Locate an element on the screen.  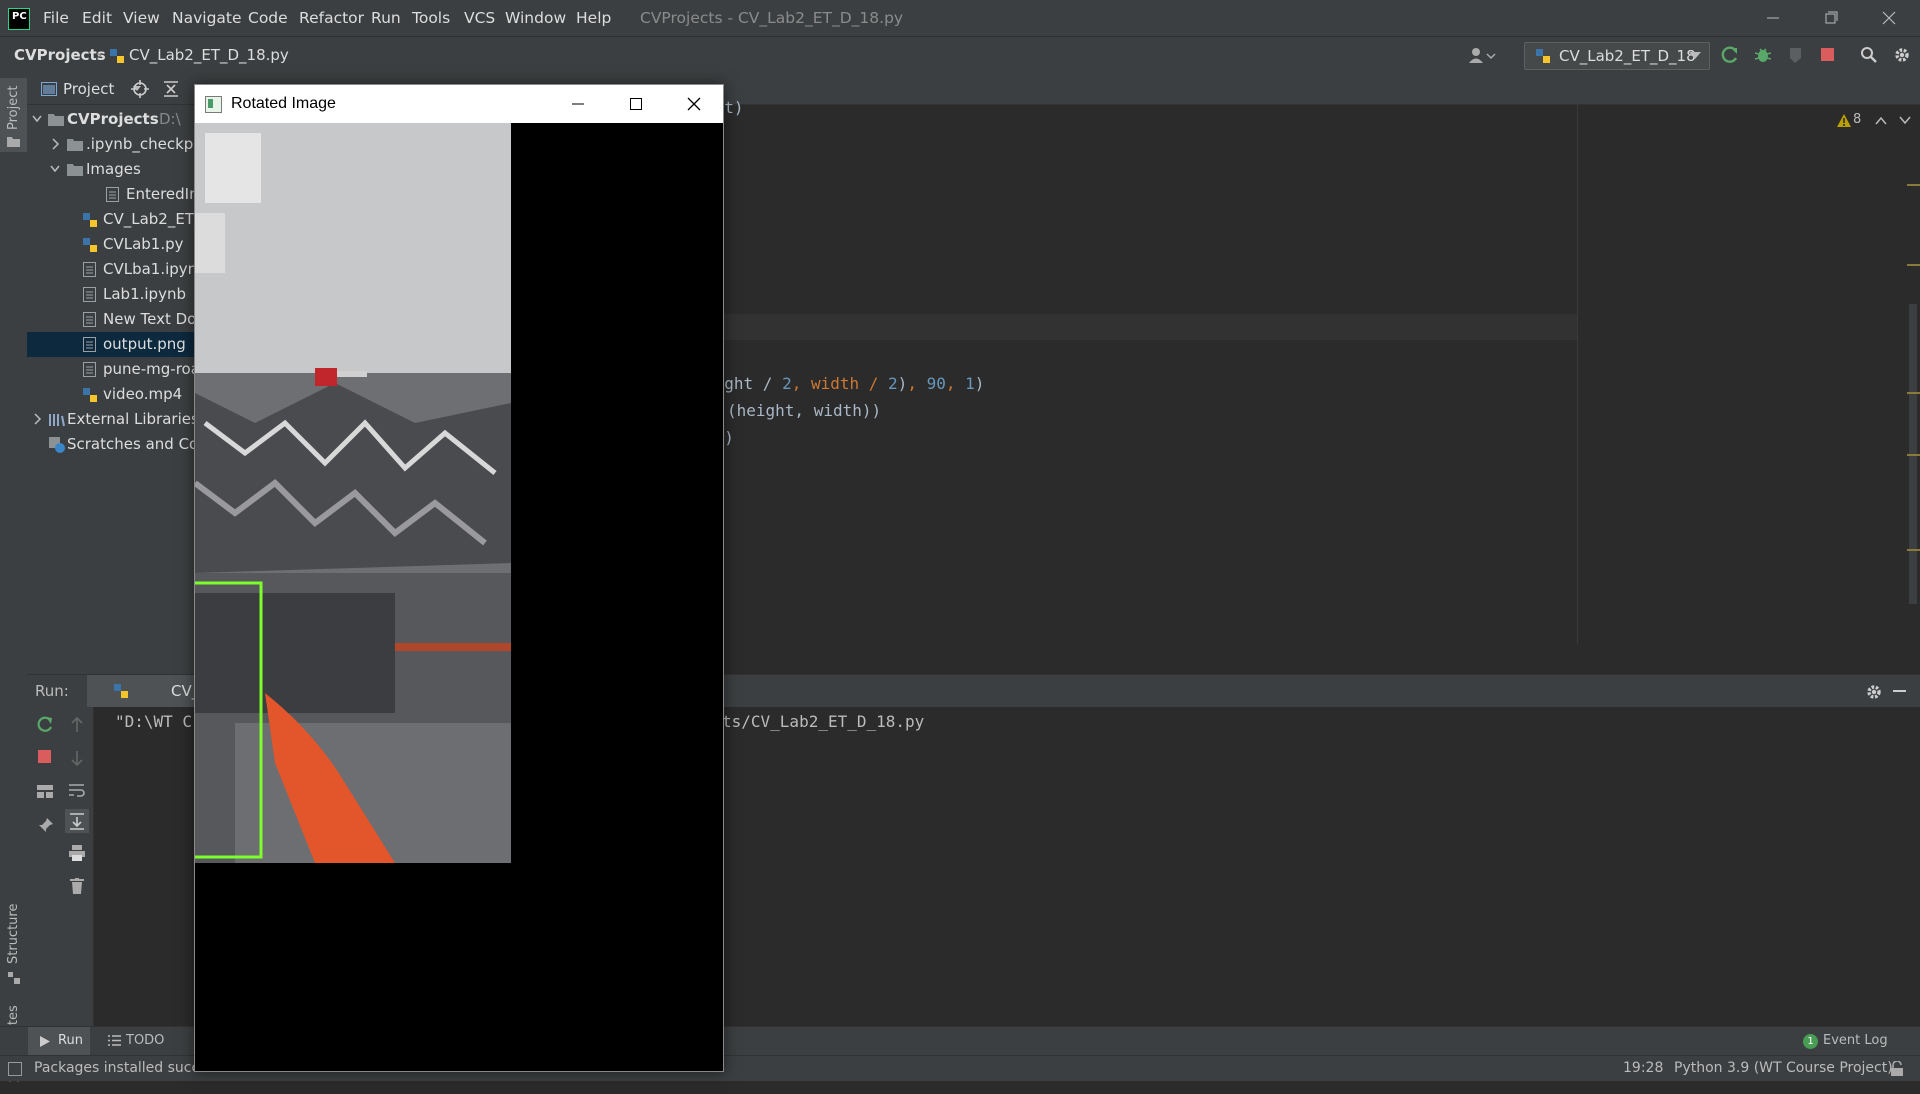
image-file-icon is located at coordinates (89, 344).